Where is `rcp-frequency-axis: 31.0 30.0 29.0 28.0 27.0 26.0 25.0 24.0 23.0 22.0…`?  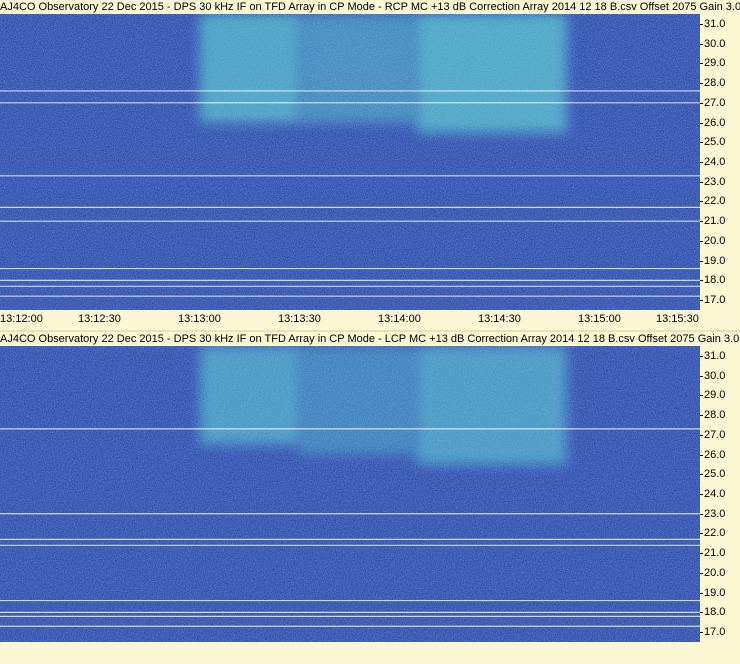
rcp-frequency-axis: 31.0 30.0 29.0 28.0 27.0 26.0 25.0 24.0 23.0 22.0… is located at coordinates (719, 162).